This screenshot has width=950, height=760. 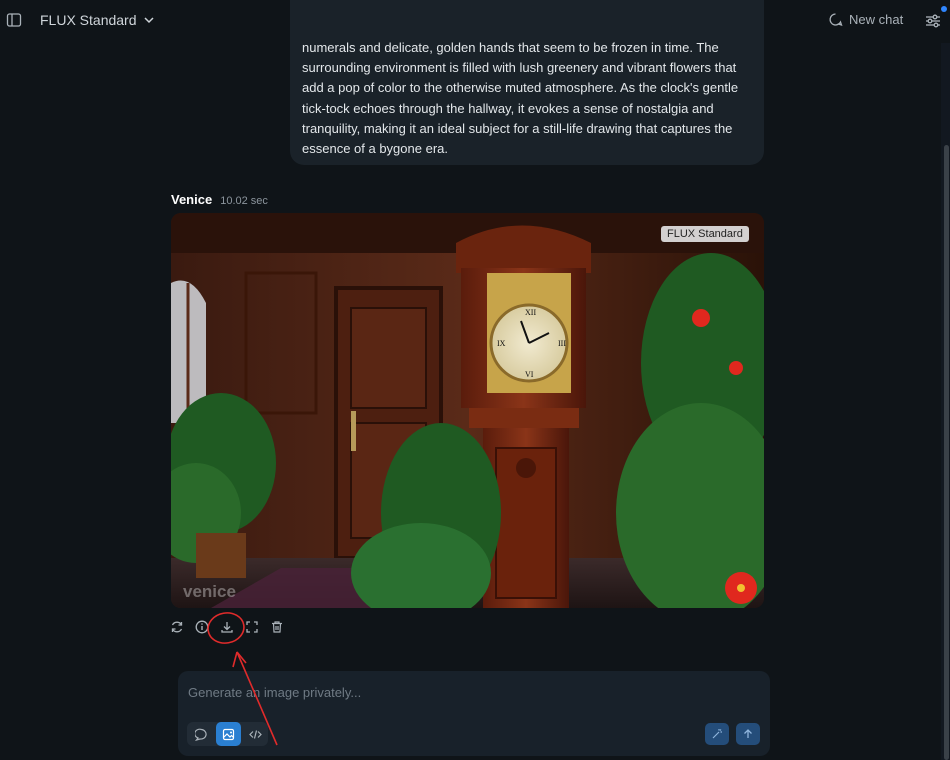 I want to click on image-actions, so click(x=227, y=627).